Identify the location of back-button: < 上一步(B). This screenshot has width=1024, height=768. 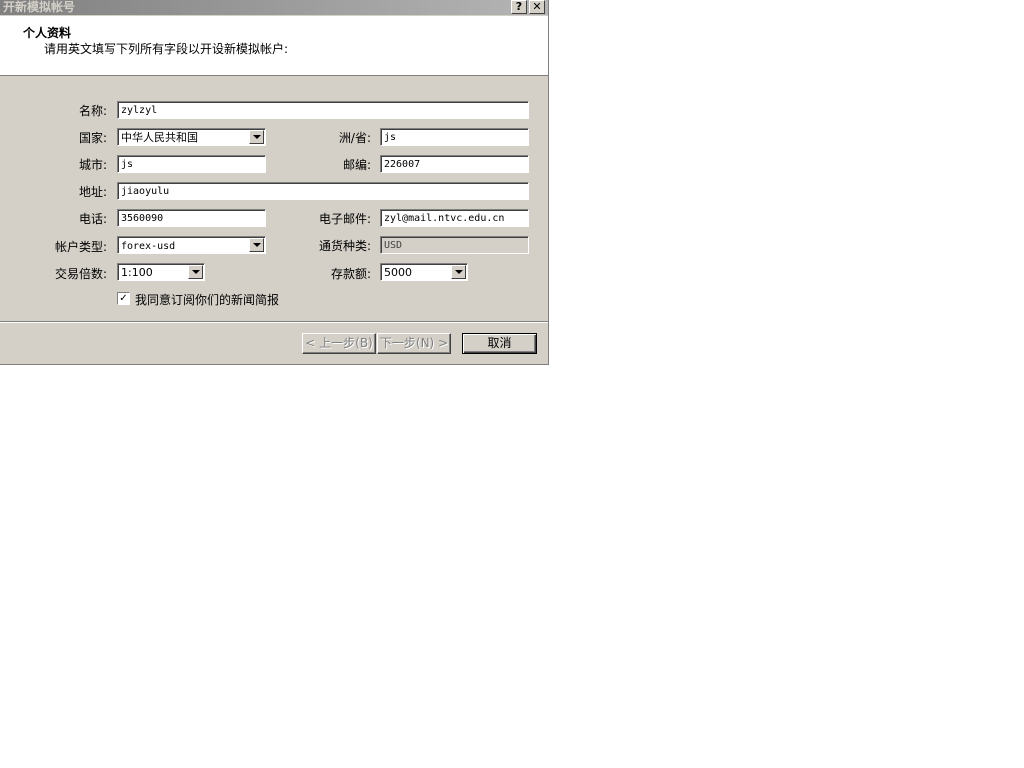
(339, 343).